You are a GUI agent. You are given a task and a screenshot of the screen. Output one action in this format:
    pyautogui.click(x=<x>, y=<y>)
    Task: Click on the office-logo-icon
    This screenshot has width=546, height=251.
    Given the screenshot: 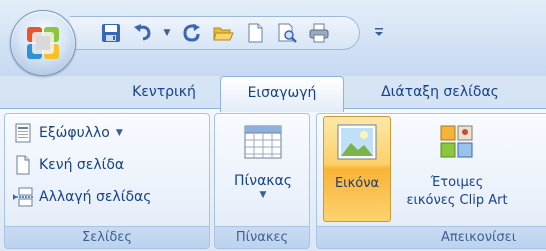 What is the action you would take?
    pyautogui.click(x=43, y=43)
    